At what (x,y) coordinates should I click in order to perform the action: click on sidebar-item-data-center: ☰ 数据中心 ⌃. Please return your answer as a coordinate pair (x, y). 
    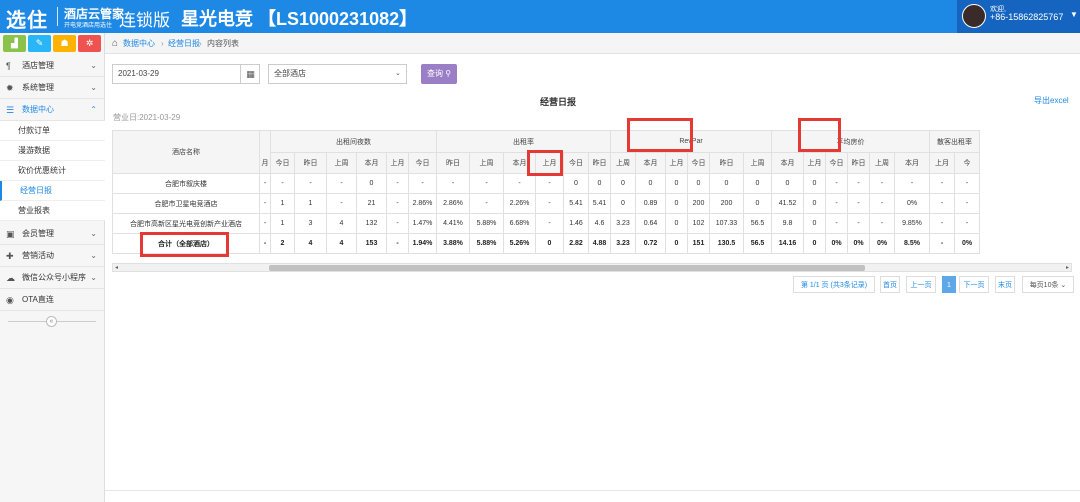
    Looking at the image, I should click on (52, 110).